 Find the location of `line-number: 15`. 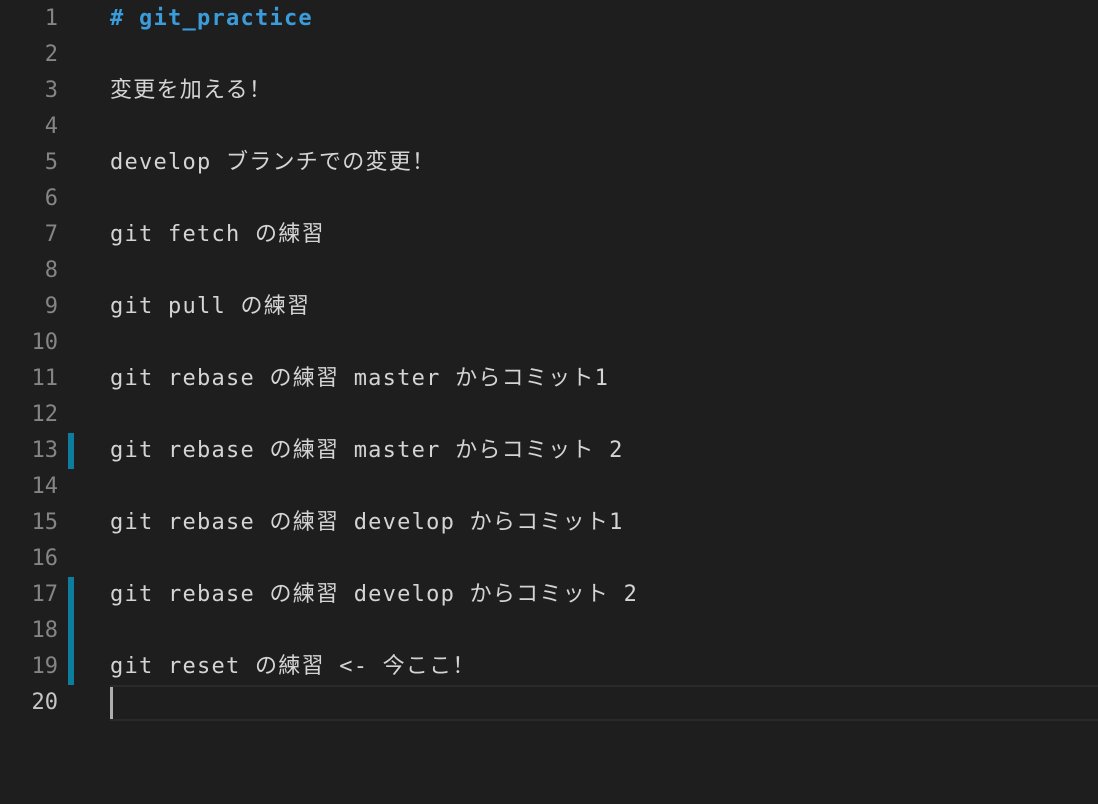

line-number: 15 is located at coordinates (45, 522).